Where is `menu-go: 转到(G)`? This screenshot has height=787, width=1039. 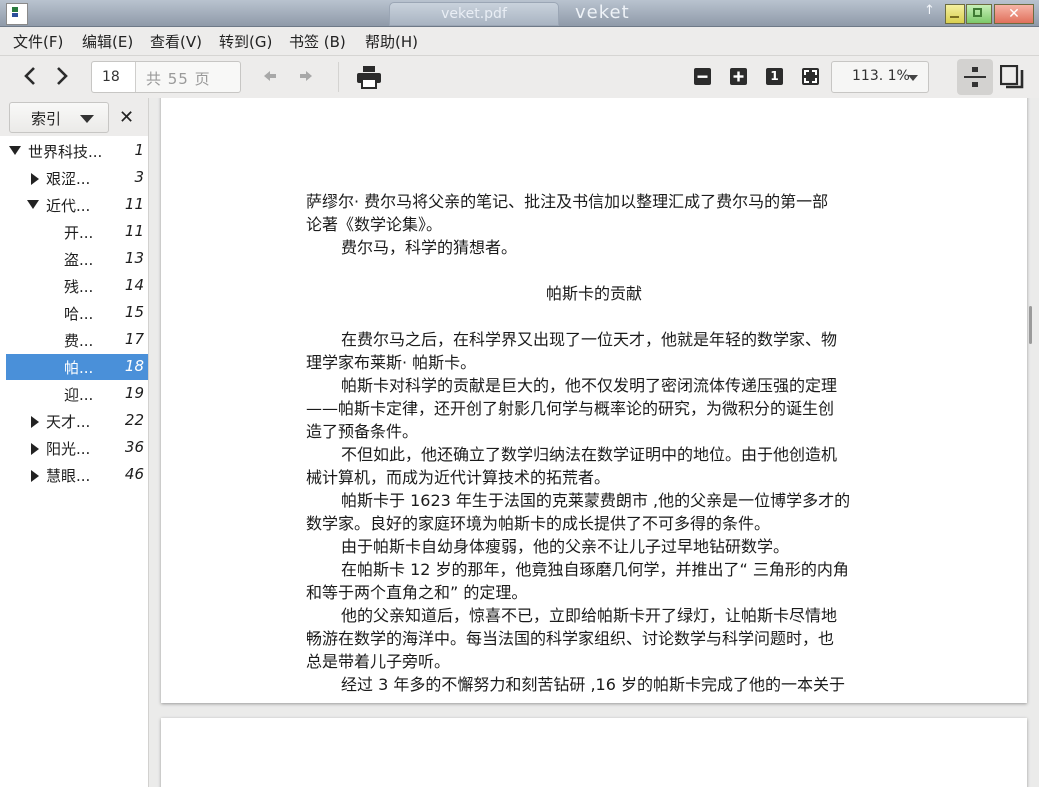
menu-go: 转到(G) is located at coordinates (245, 41).